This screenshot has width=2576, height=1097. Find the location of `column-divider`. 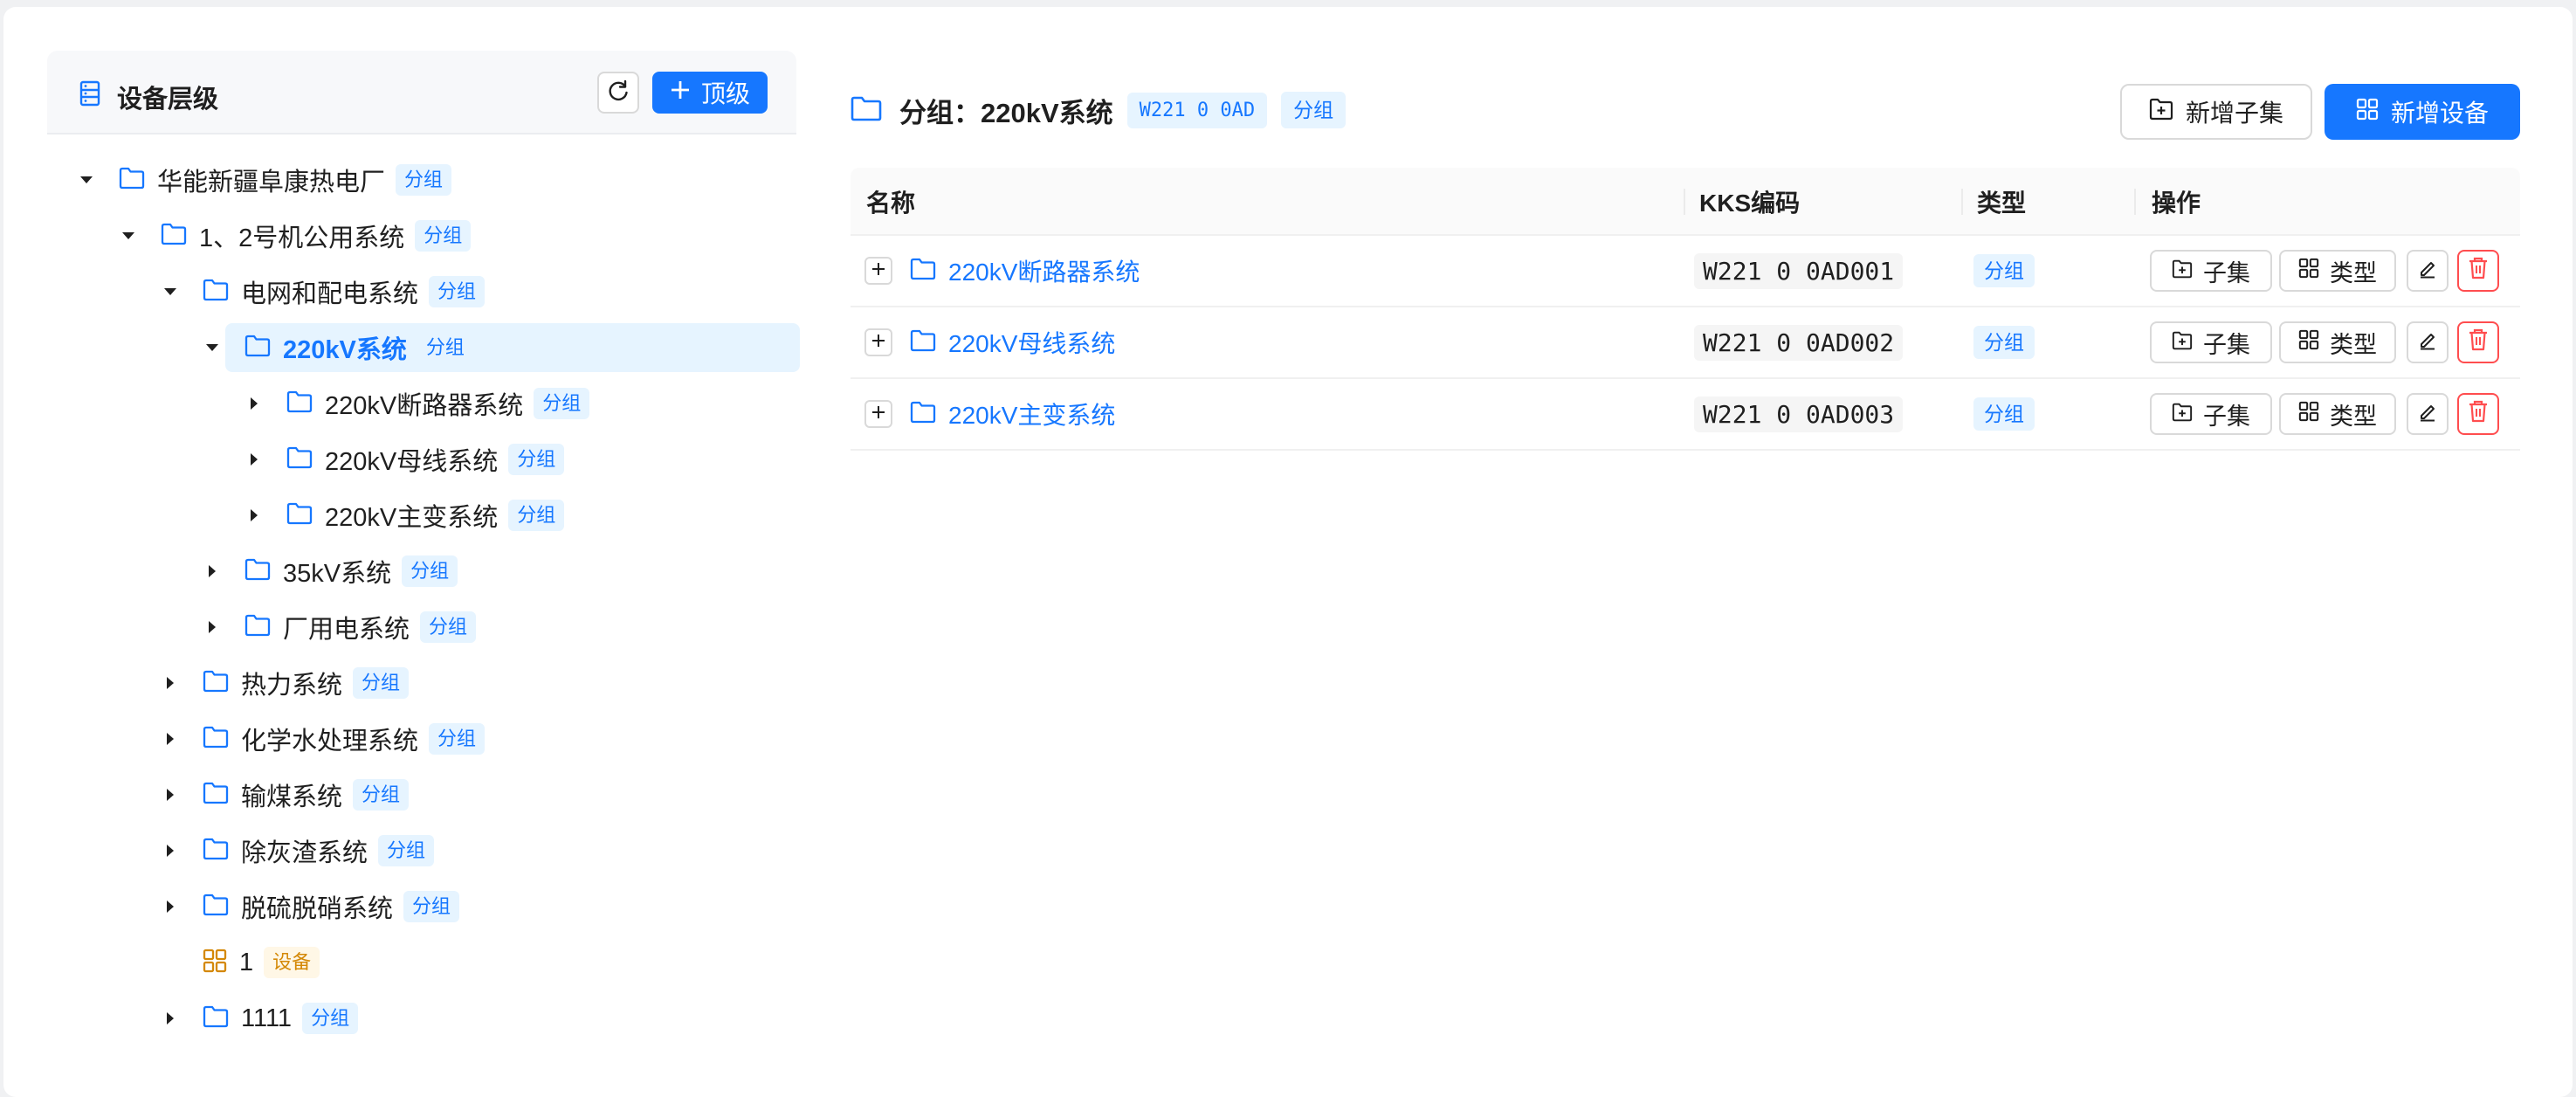

column-divider is located at coordinates (1684, 202).